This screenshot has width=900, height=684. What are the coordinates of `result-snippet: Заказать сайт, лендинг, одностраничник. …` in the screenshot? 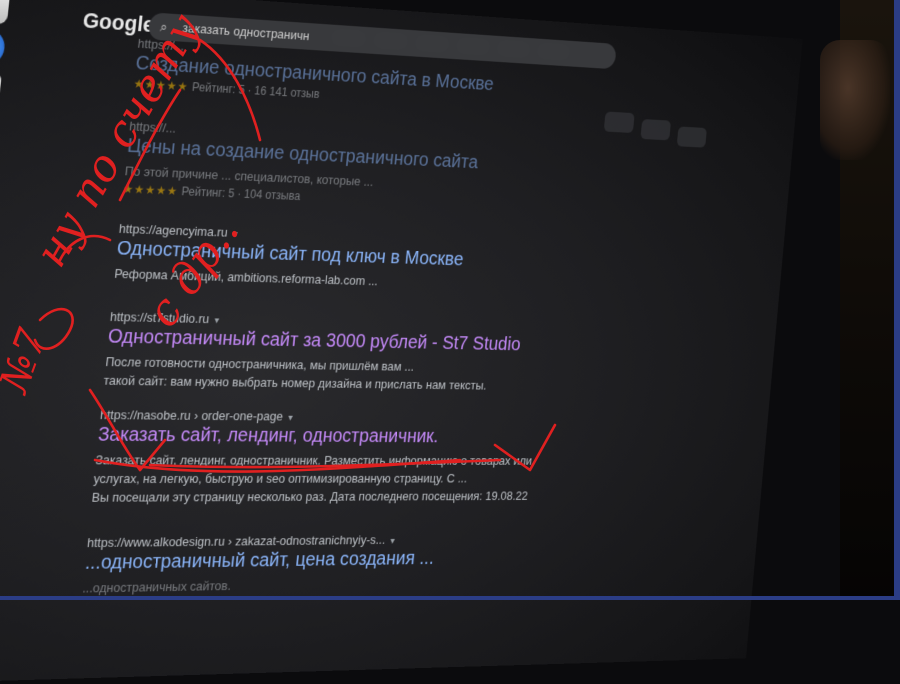 It's located at (313, 460).